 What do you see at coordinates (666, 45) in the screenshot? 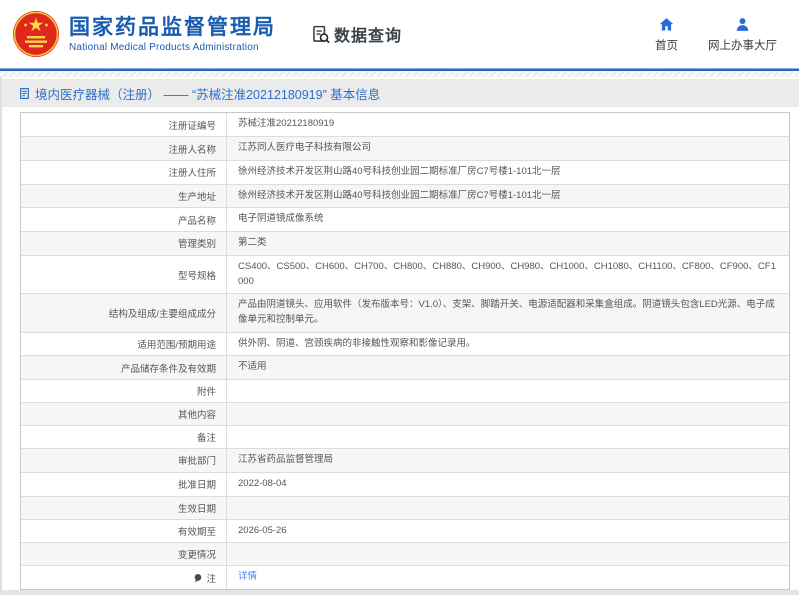
I see `nav-label-home: 首页` at bounding box center [666, 45].